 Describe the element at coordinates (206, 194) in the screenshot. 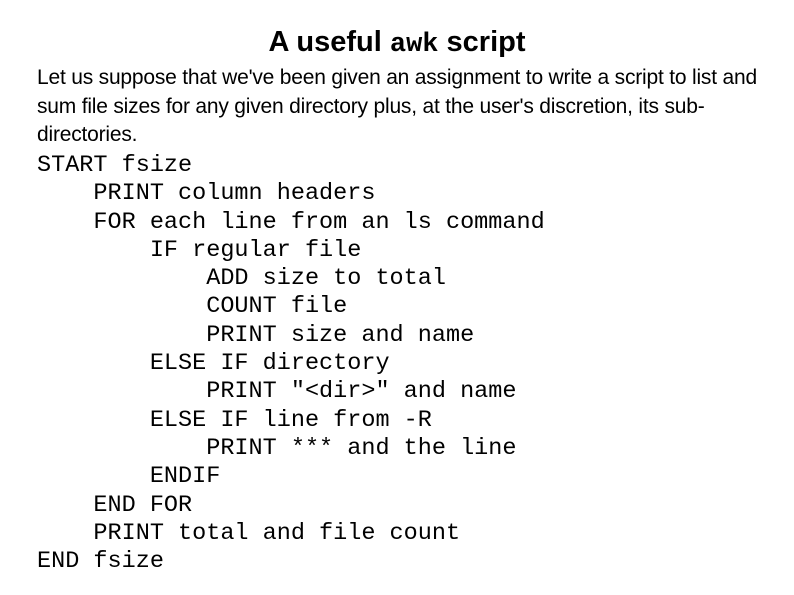

I see `pseudocode-line: PRINT column headers` at that location.